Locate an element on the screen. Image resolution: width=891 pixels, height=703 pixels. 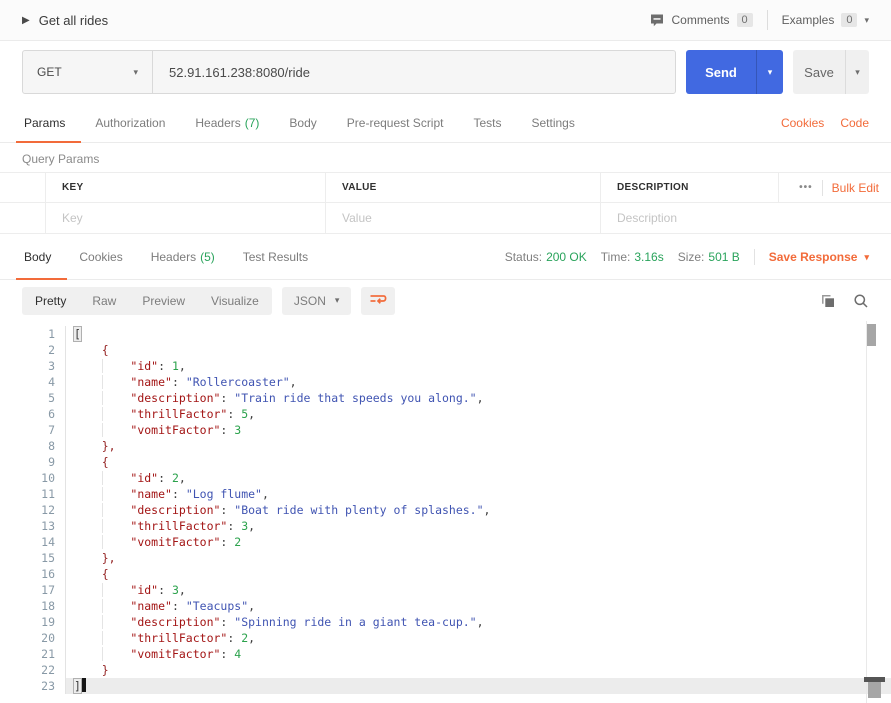
description-input-cell is located at coordinates (689, 218).